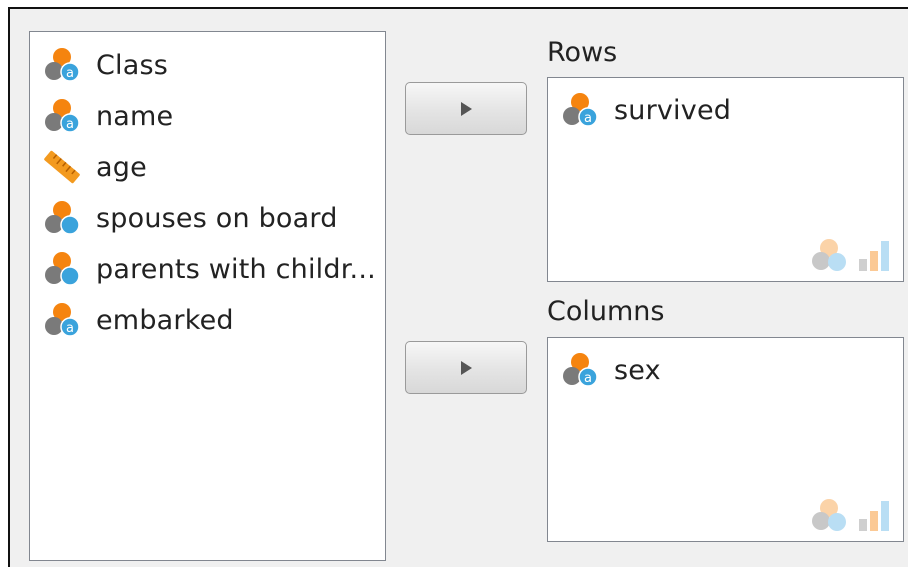  What do you see at coordinates (132, 65) in the screenshot?
I see `variable-label: Class` at bounding box center [132, 65].